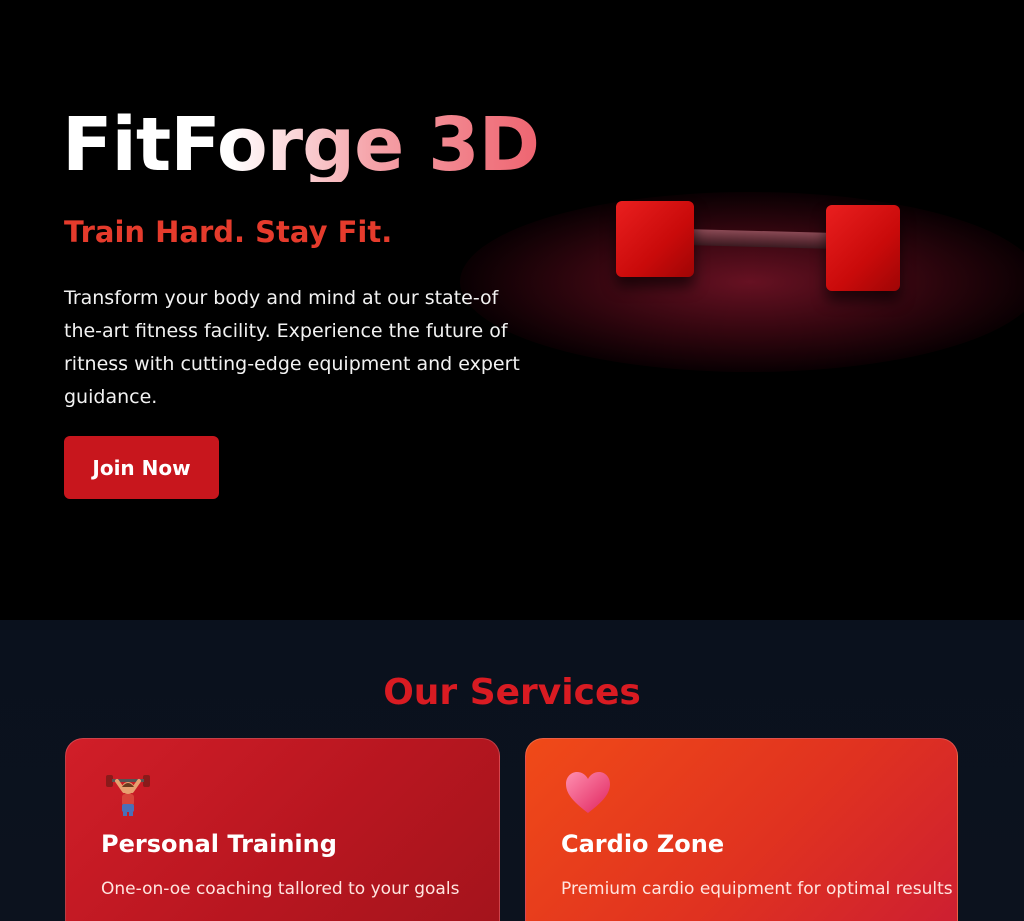 This screenshot has height=921, width=1024. What do you see at coordinates (643, 844) in the screenshot?
I see `service-title: Cardio Zone` at bounding box center [643, 844].